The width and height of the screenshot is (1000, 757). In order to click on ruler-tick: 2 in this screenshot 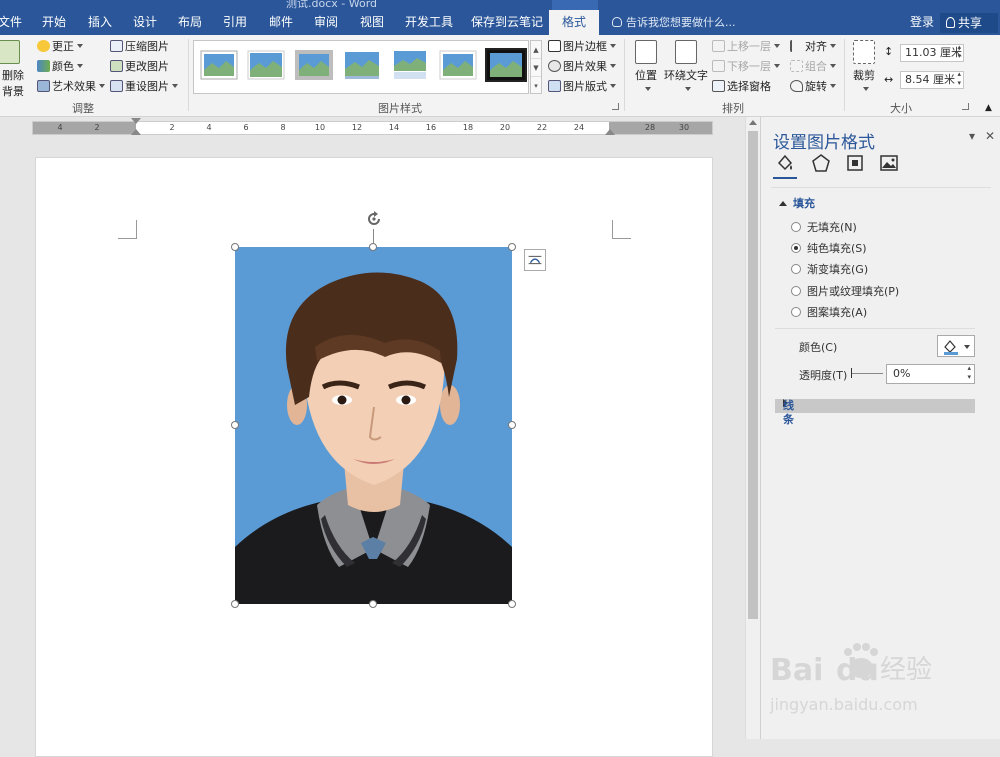, I will do `click(97, 127)`.